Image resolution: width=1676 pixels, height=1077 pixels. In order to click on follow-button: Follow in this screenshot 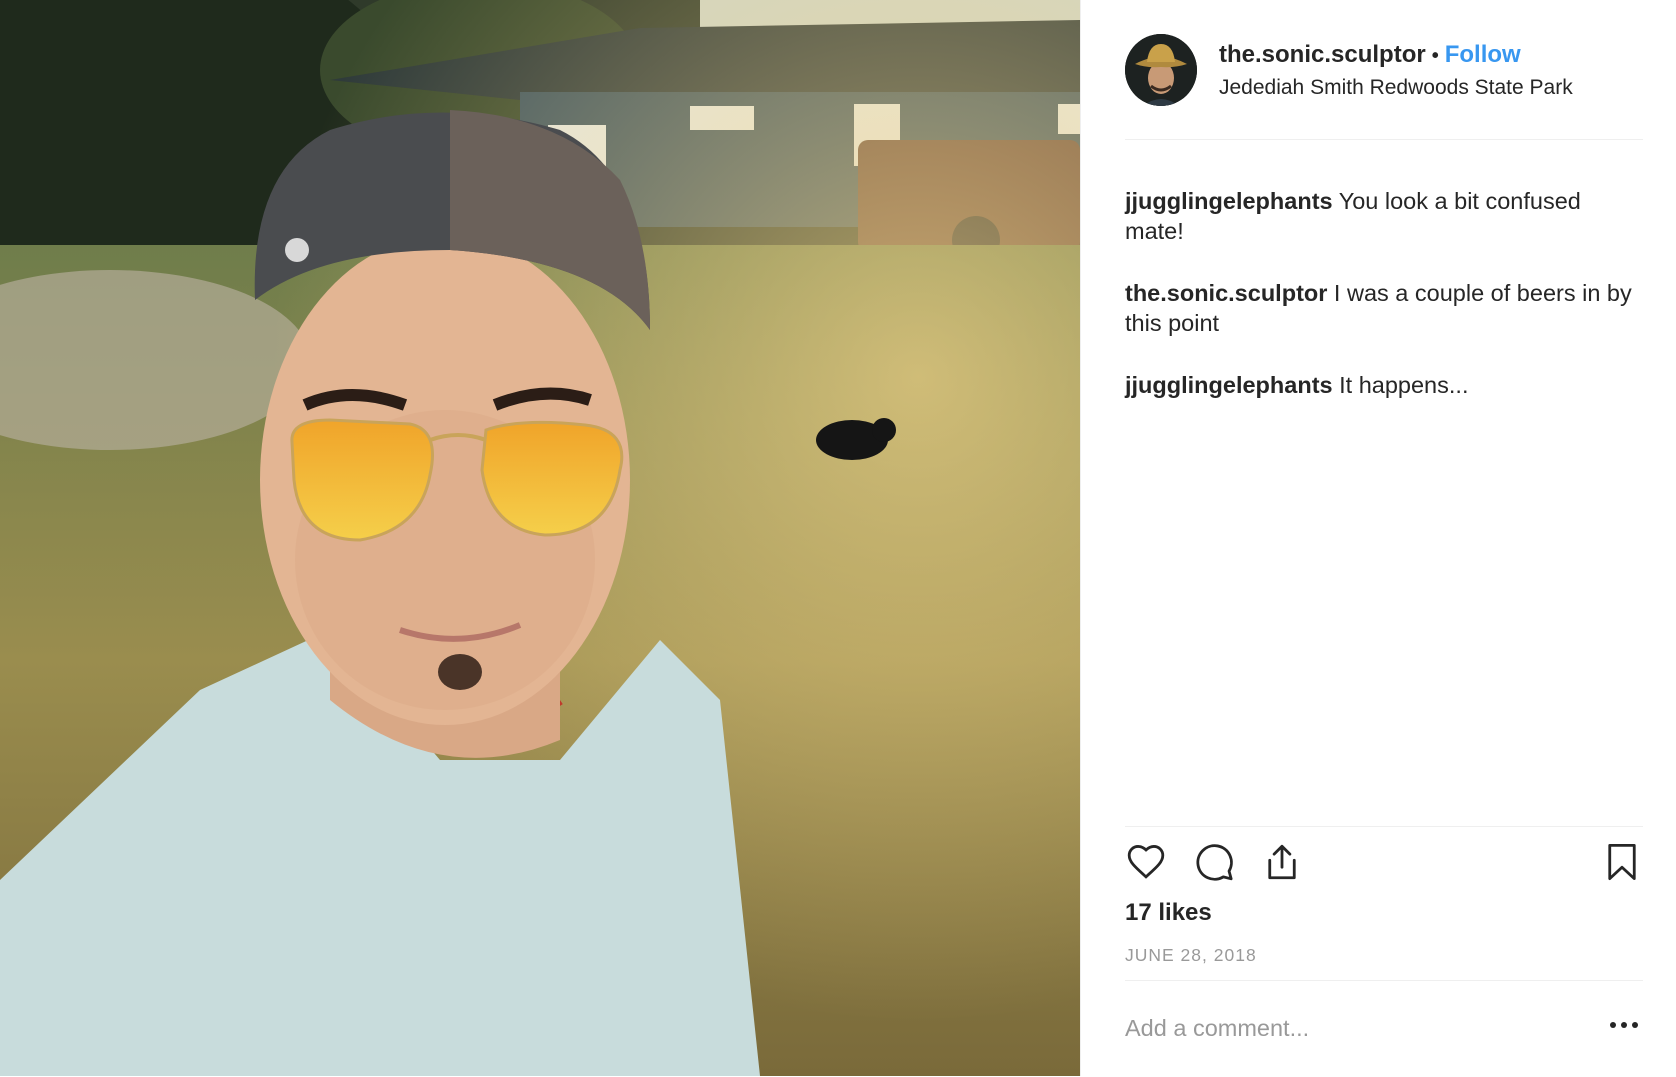, I will do `click(1483, 54)`.